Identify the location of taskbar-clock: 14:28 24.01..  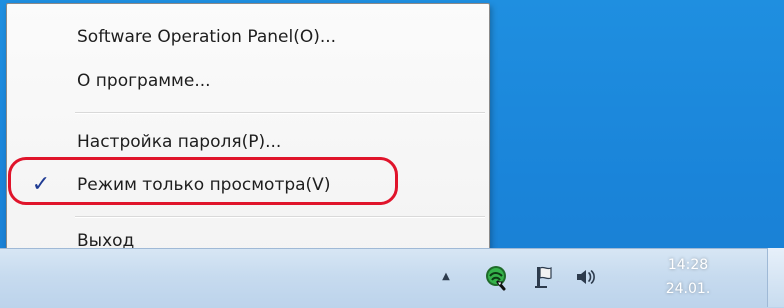
(688, 277).